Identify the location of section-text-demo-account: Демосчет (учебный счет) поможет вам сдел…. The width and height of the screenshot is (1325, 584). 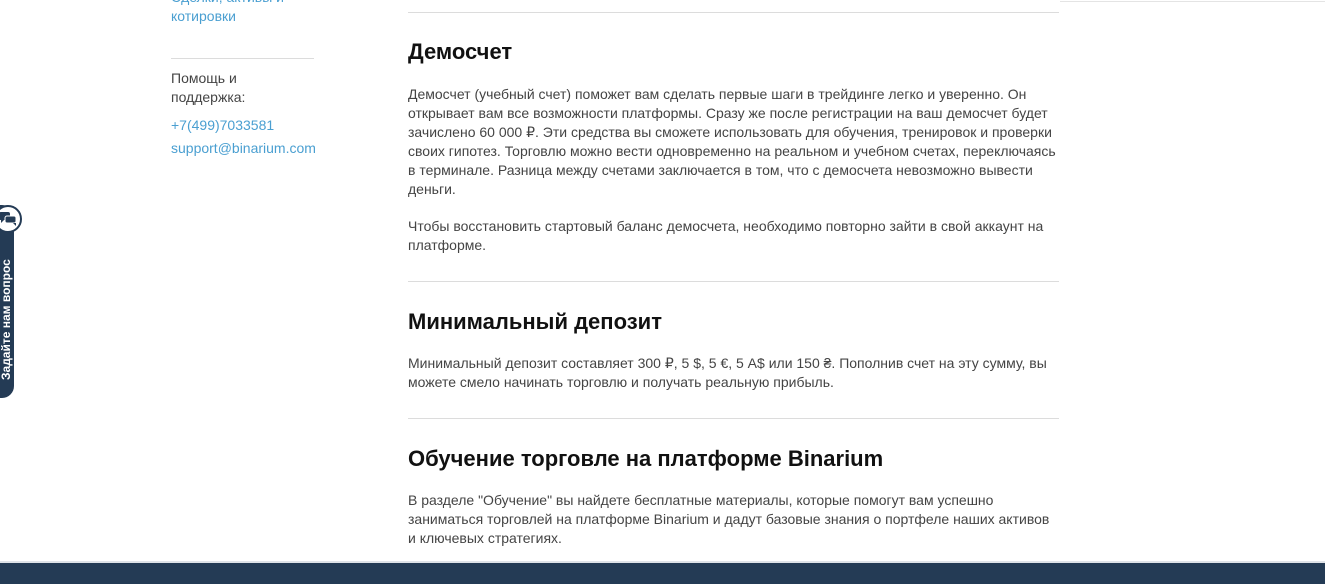
(732, 141).